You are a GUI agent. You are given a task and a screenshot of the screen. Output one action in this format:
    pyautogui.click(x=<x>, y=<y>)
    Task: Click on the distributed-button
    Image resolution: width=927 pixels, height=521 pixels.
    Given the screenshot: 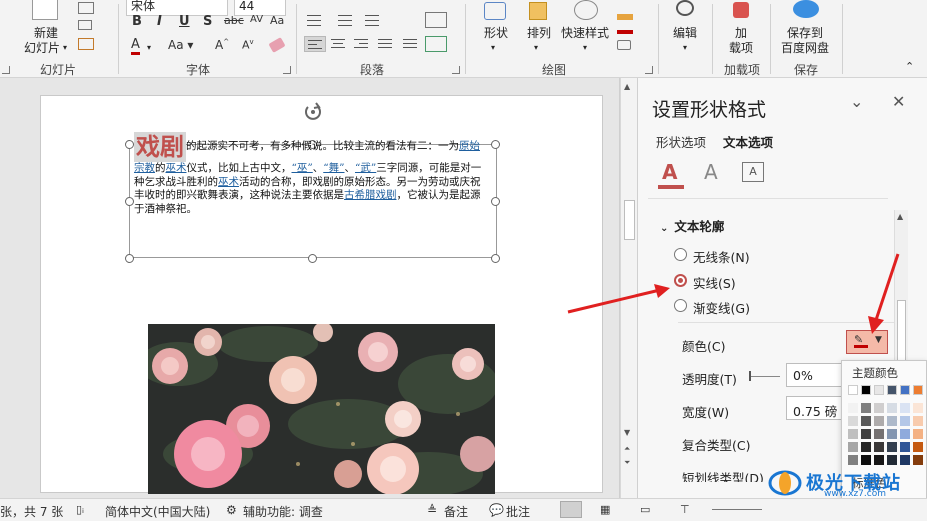 What is the action you would take?
    pyautogui.click(x=411, y=44)
    